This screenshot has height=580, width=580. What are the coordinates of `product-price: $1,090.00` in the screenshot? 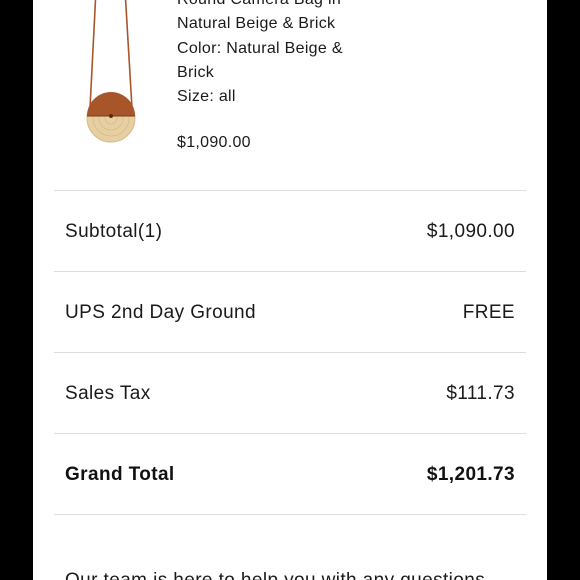 It's located at (214, 142).